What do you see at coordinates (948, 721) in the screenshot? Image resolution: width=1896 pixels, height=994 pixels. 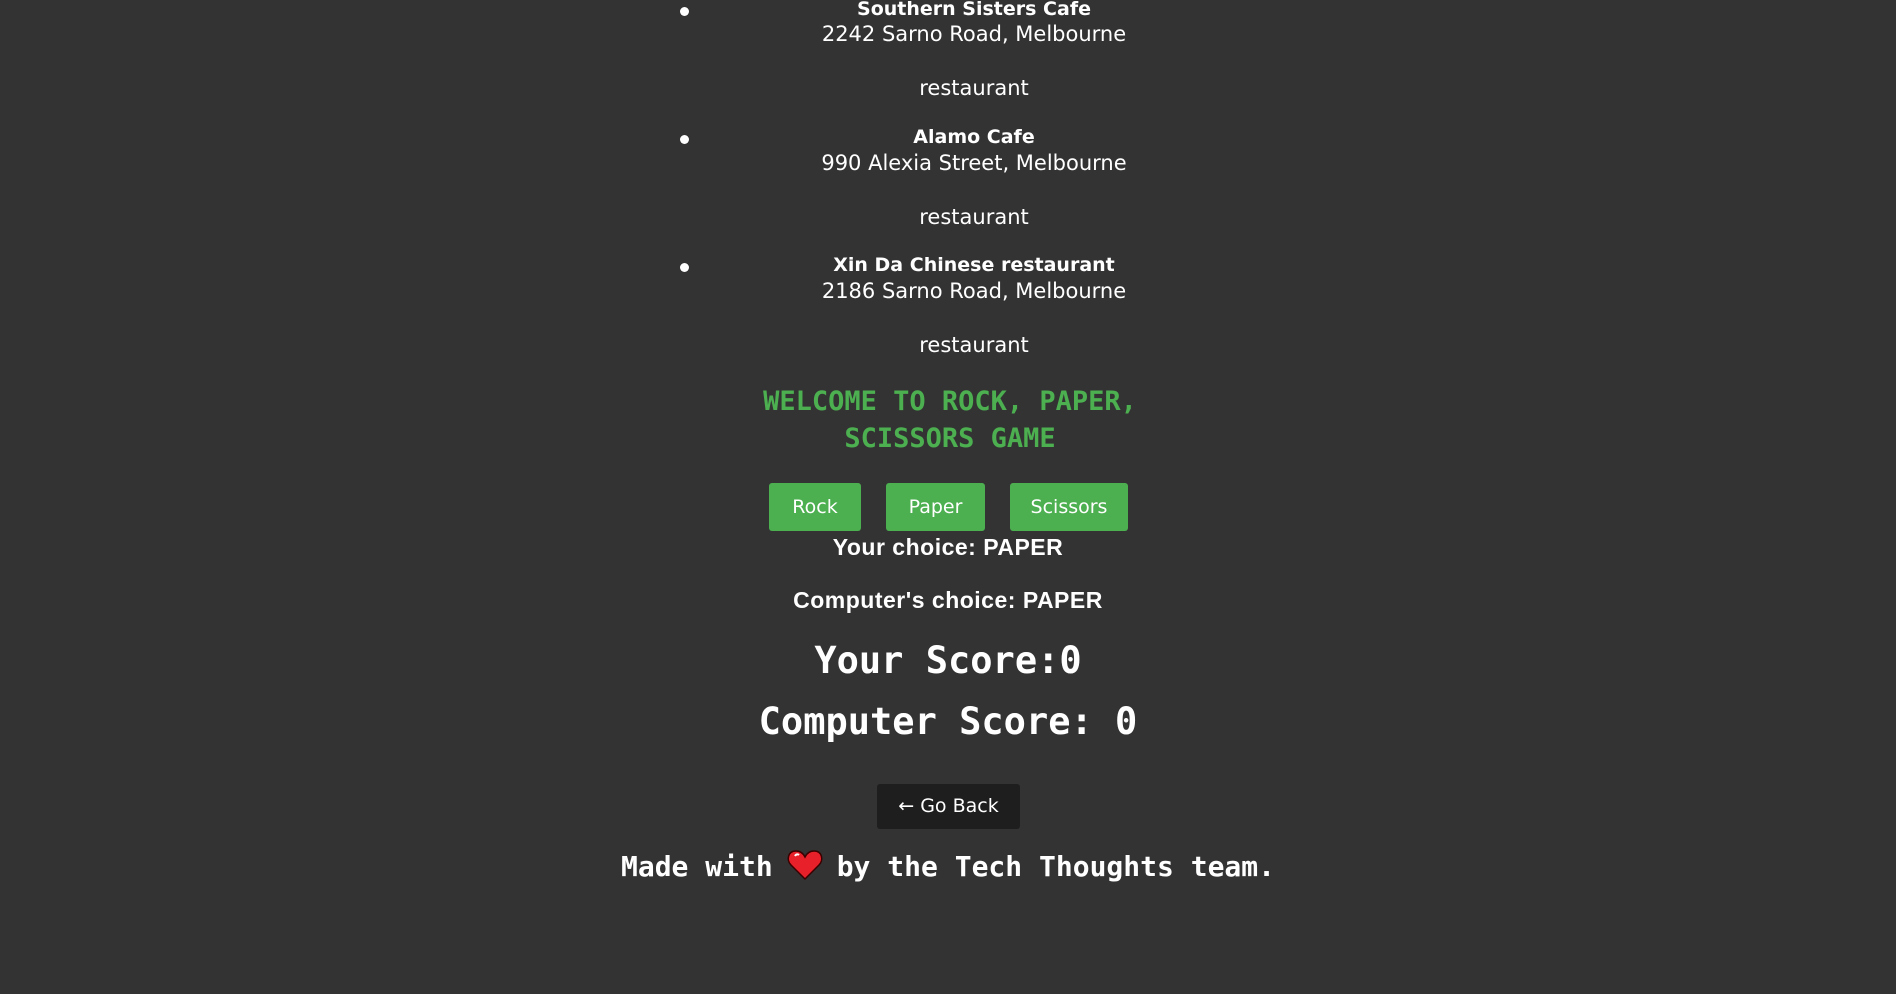 I see `computer-score: Computer Score: 0` at bounding box center [948, 721].